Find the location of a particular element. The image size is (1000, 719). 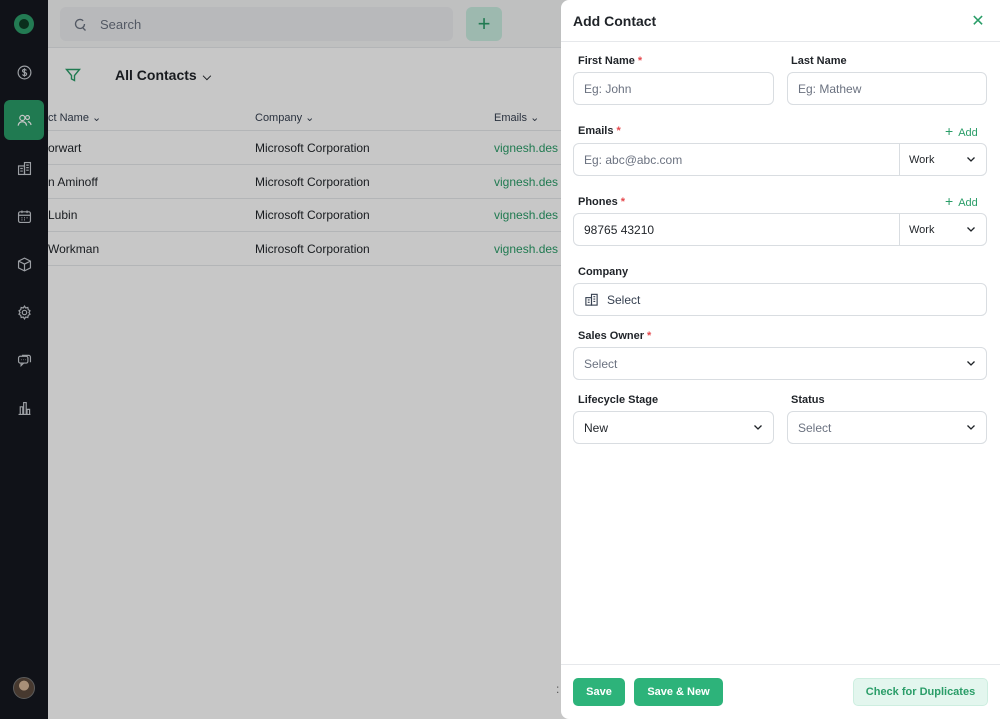

email-field-group: Eg: abc@abc.com Work is located at coordinates (780, 159).